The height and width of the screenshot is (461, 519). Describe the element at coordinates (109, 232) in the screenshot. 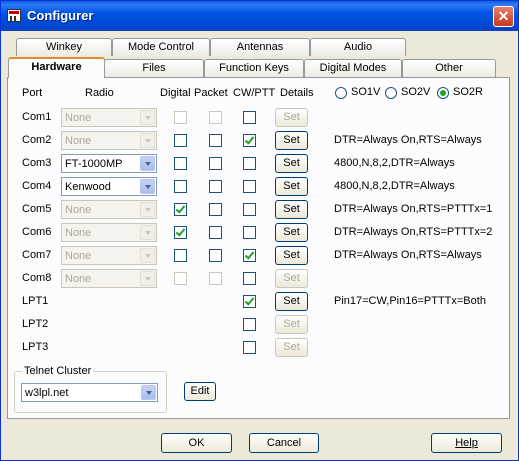

I see `radio-select-com6: None` at that location.